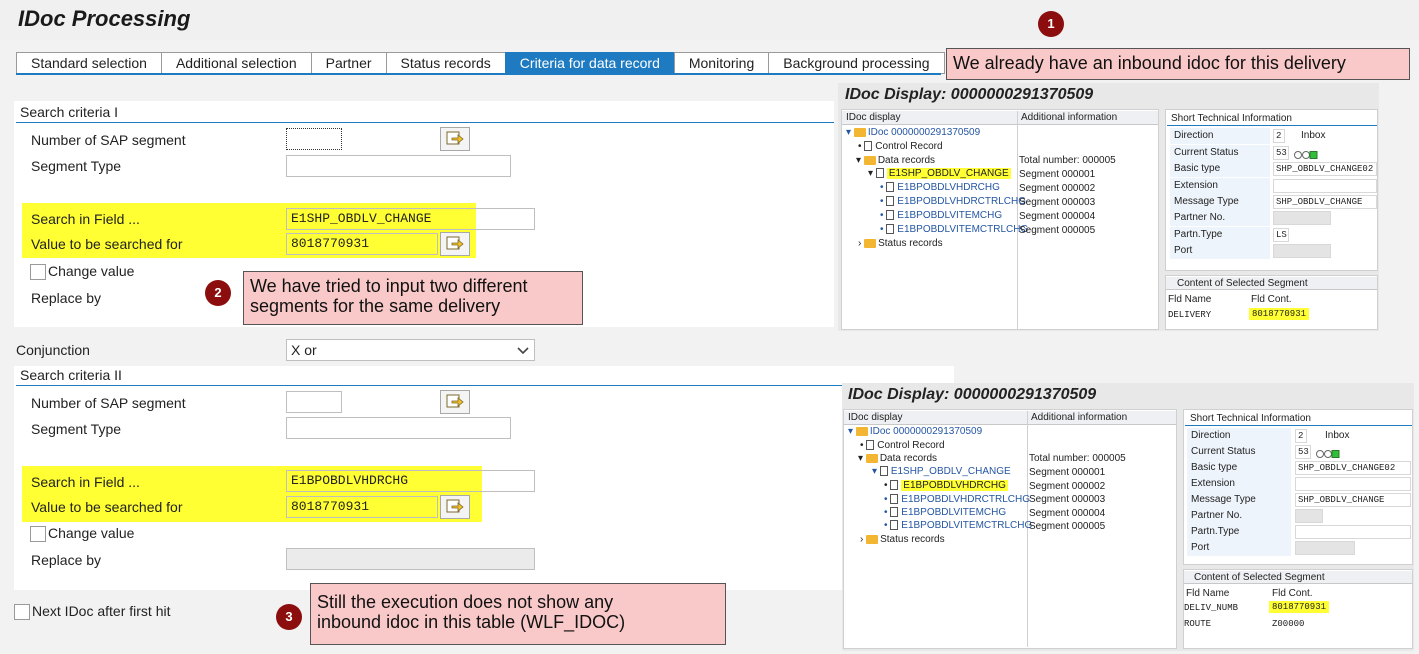  Describe the element at coordinates (22, 612) in the screenshot. I see `next-idoc-checkbox` at that location.